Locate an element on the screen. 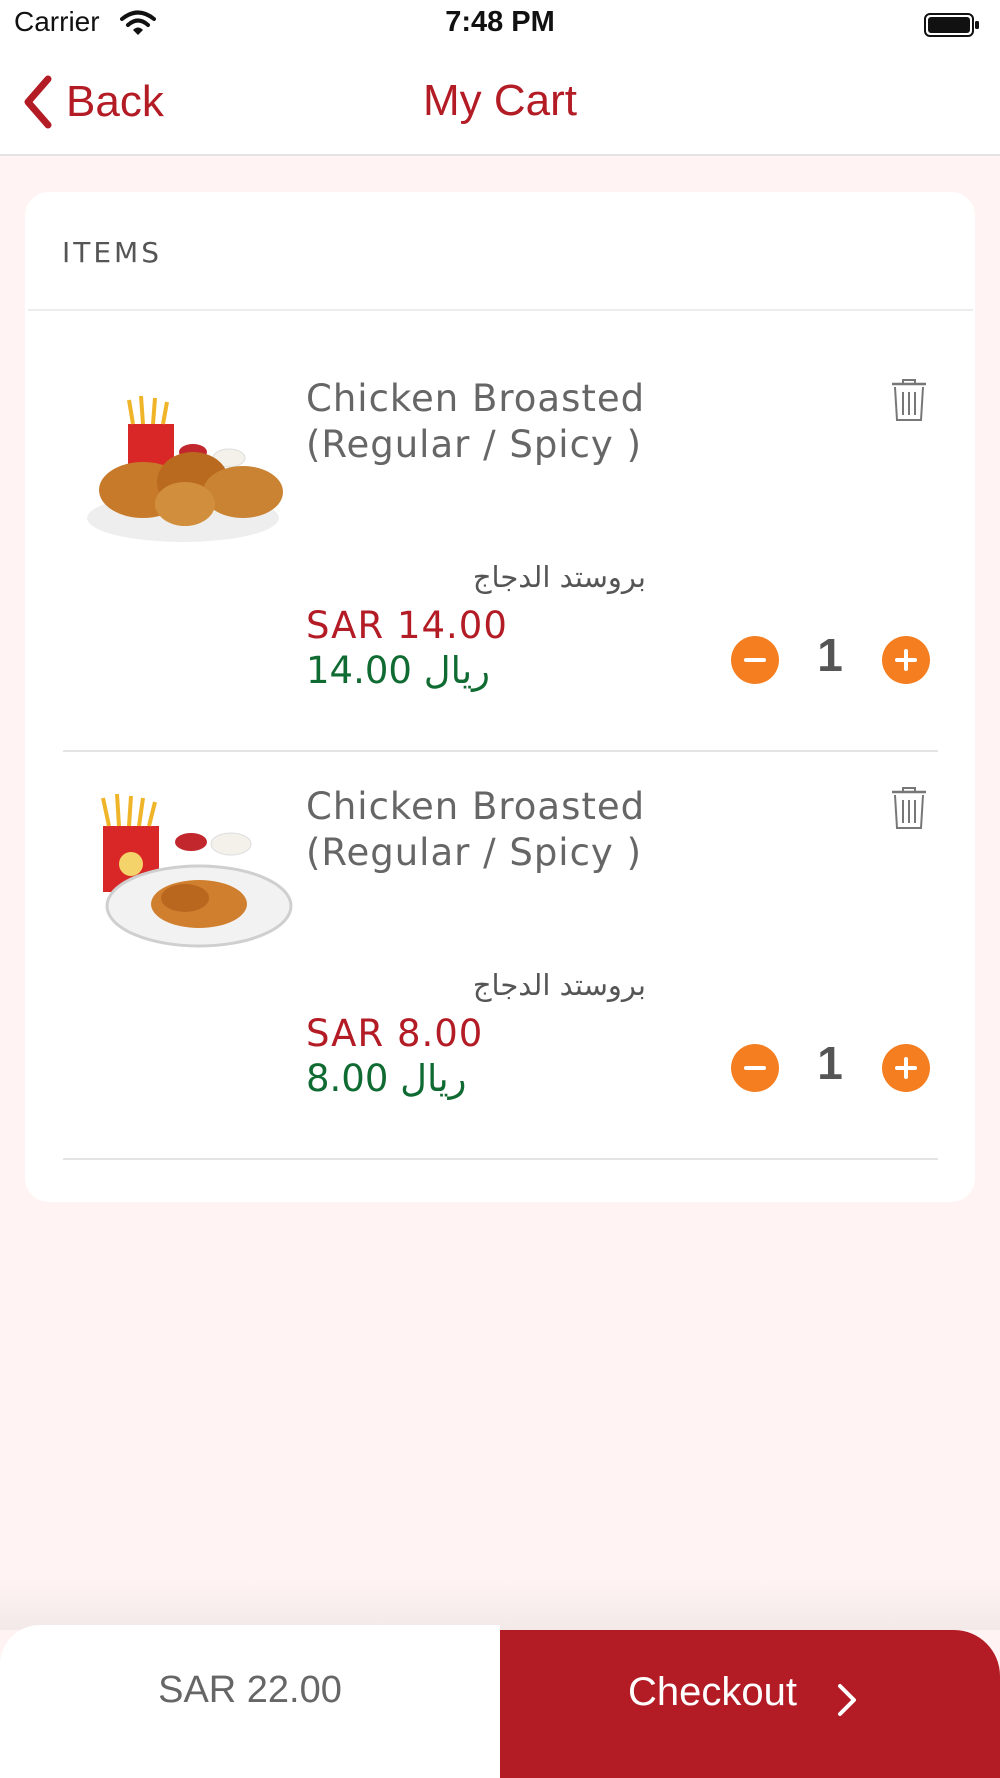 Image resolution: width=1000 pixels, height=1778 pixels. checkout-button: Checkout is located at coordinates (750, 1704).